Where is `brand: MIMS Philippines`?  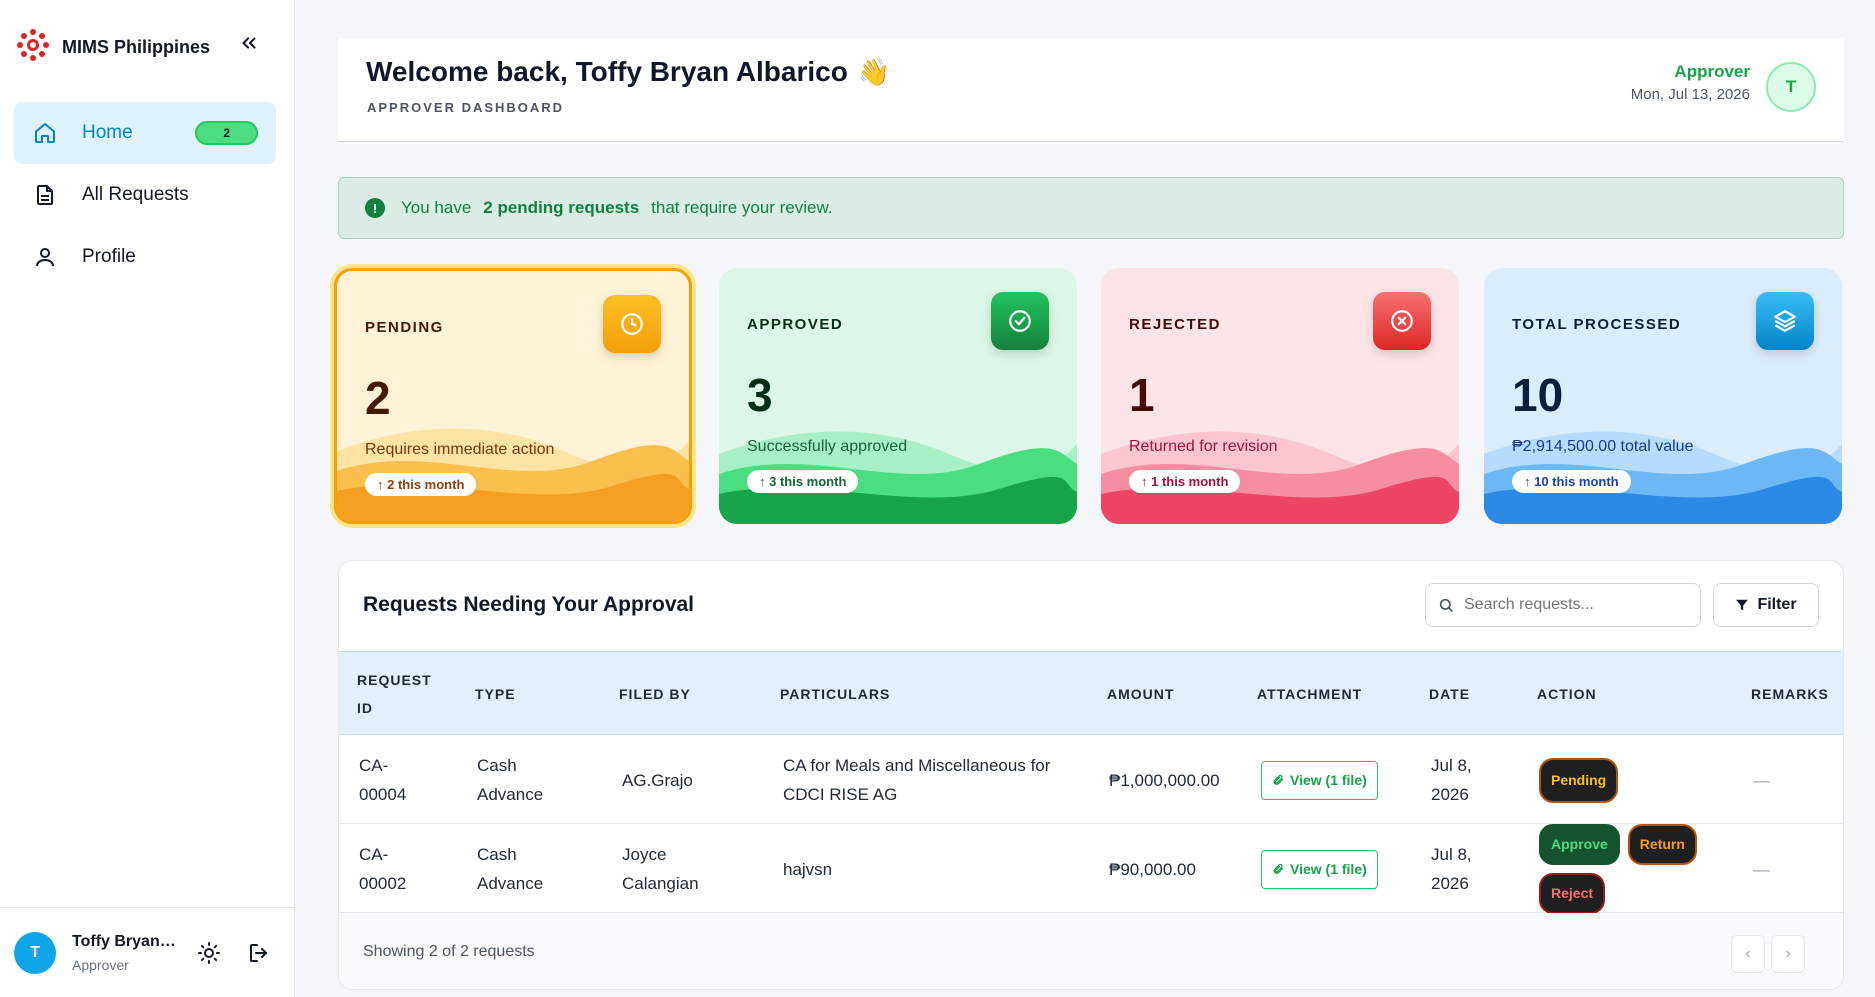 brand: MIMS Philippines is located at coordinates (113, 47).